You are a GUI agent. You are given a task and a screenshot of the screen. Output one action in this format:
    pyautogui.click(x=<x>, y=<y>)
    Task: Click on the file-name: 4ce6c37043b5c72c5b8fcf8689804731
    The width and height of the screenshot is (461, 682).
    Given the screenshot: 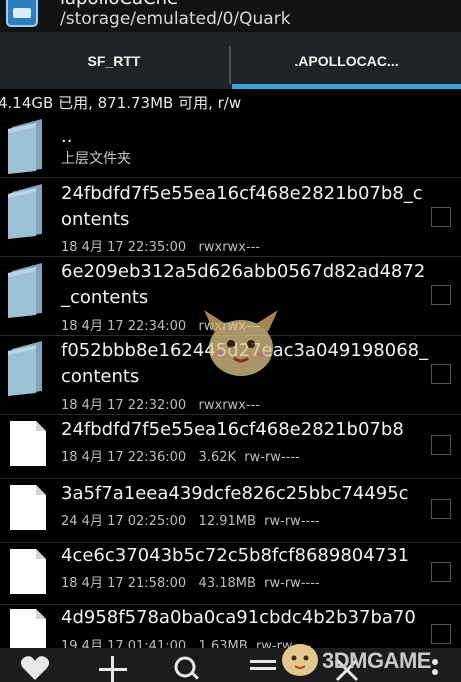 What is the action you would take?
    pyautogui.click(x=235, y=555)
    